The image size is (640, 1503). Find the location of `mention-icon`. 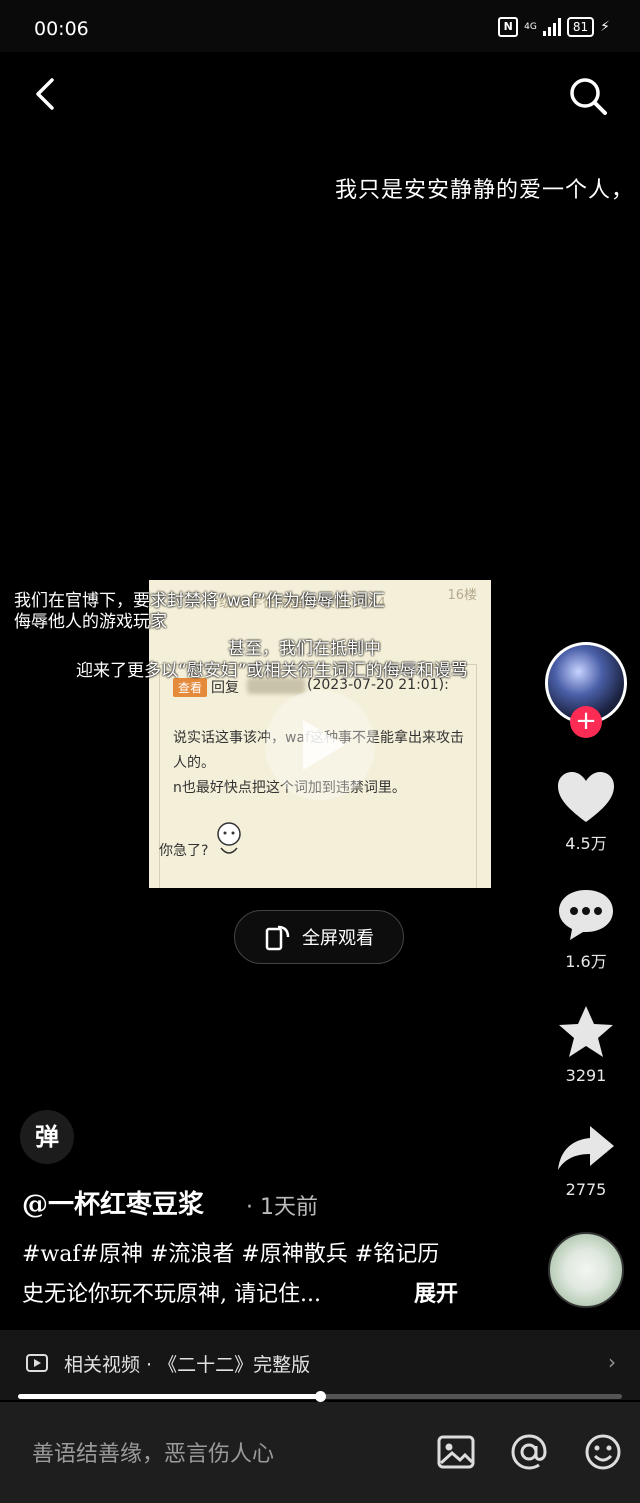

mention-icon is located at coordinates (529, 1452).